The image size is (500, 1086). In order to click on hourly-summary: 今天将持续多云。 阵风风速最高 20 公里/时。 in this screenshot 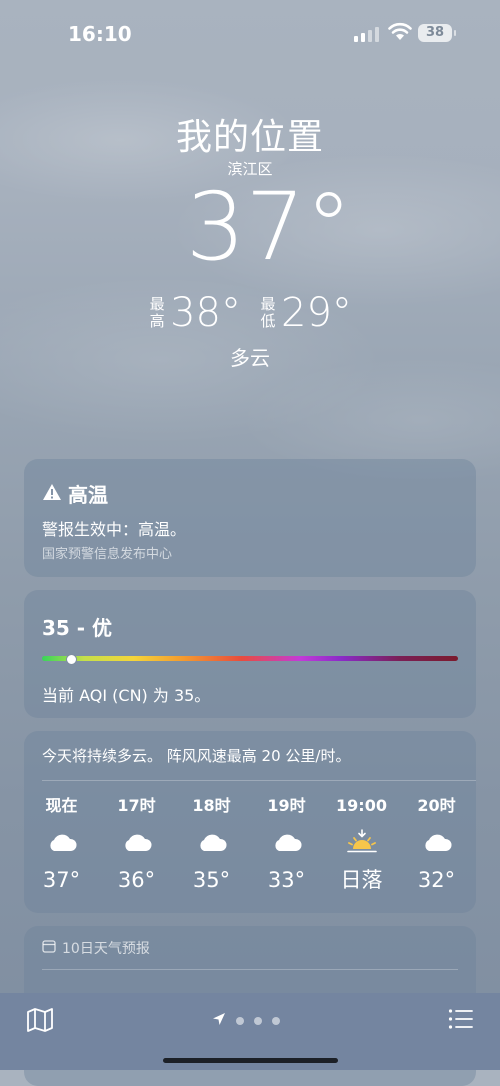, I will do `click(196, 756)`.